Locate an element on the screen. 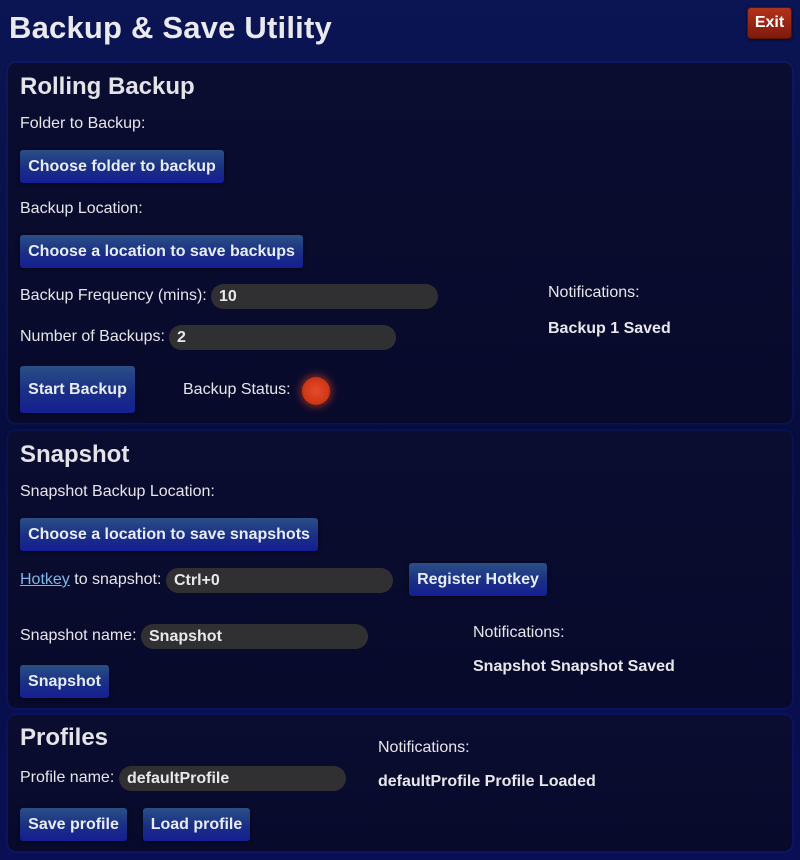  snapshot-notification-message: Snapshot Snapshot Saved is located at coordinates (574, 666).